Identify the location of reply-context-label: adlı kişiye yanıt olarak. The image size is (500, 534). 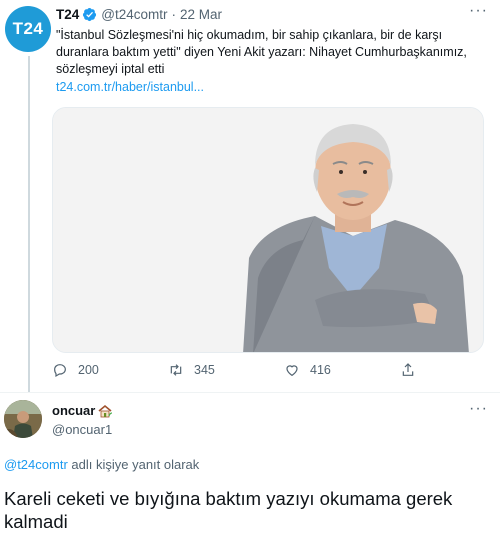
(133, 464).